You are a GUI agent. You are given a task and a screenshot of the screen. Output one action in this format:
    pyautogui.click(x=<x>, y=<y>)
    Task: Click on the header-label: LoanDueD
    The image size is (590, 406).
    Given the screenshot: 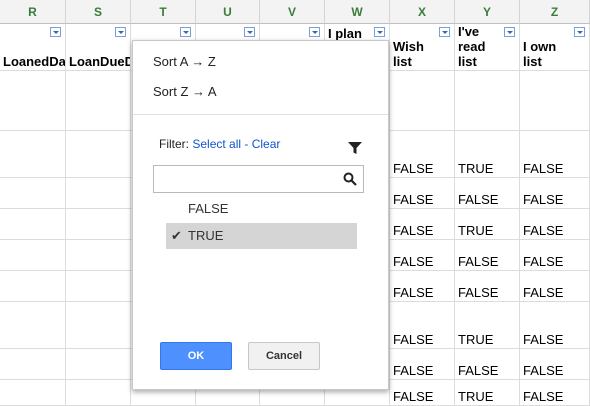 What is the action you would take?
    pyautogui.click(x=100, y=61)
    